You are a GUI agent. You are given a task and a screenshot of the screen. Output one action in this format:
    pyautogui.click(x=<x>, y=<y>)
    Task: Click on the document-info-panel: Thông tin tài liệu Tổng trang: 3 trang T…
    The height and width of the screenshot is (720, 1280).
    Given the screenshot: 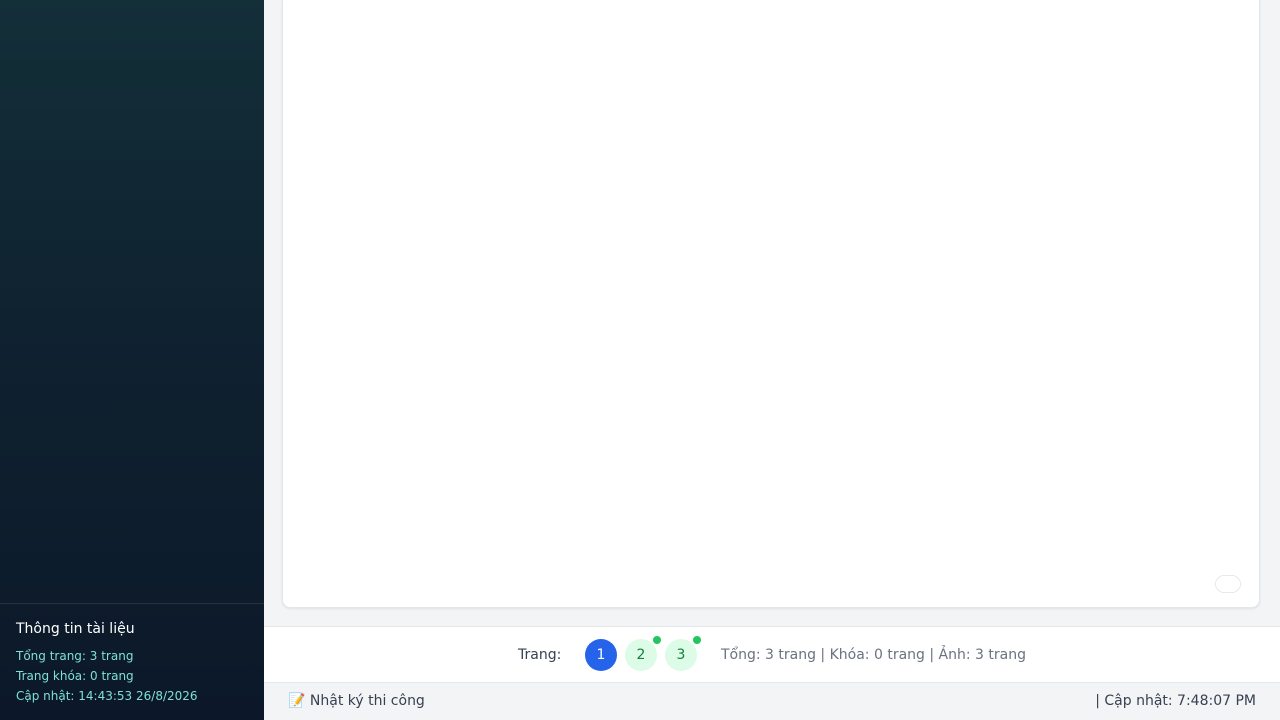 What is the action you would take?
    pyautogui.click(x=132, y=661)
    